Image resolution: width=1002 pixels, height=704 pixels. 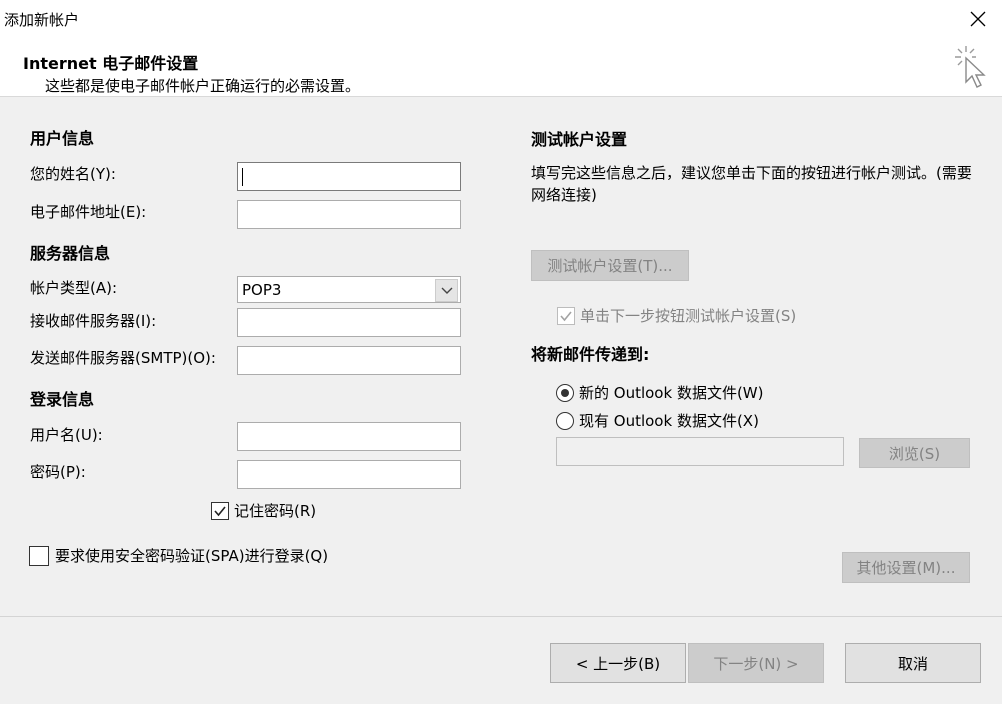 What do you see at coordinates (688, 316) in the screenshot?
I see `auto-test-label: 单击下一步按钮测试帐户设置(S)` at bounding box center [688, 316].